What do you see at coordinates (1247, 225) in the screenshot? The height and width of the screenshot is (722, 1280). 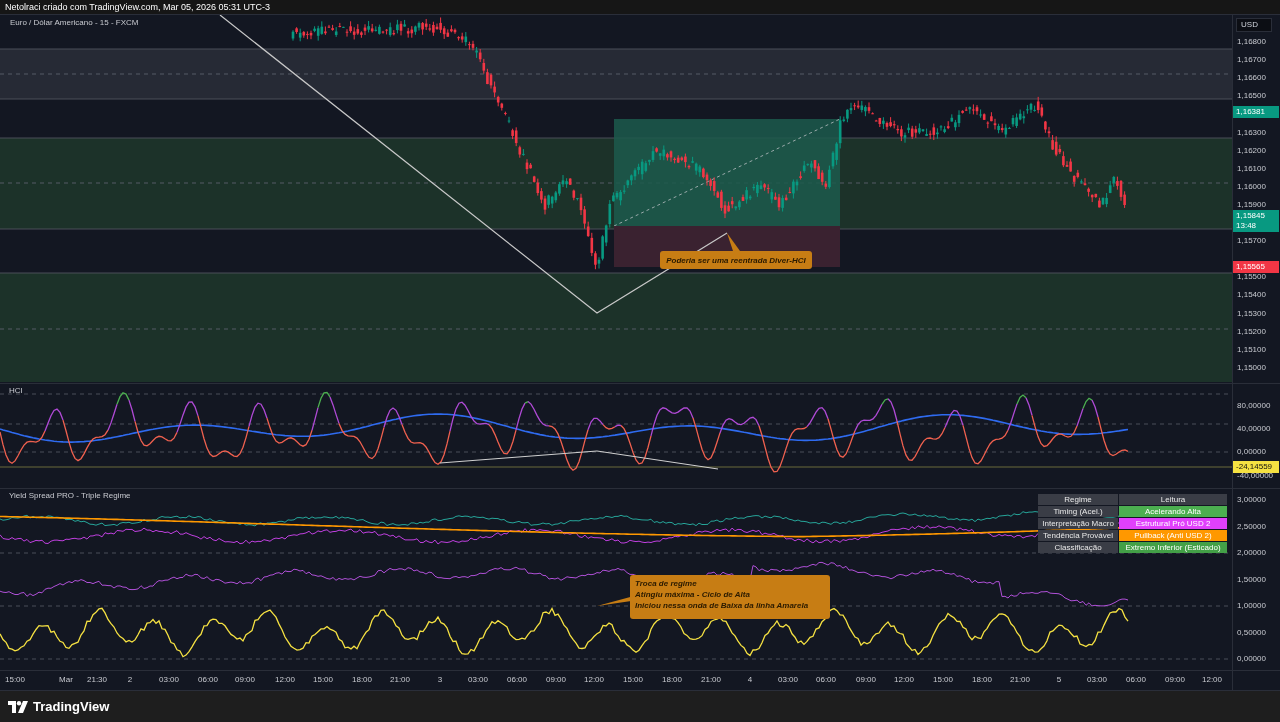 I see `countdown-text: 13:48` at bounding box center [1247, 225].